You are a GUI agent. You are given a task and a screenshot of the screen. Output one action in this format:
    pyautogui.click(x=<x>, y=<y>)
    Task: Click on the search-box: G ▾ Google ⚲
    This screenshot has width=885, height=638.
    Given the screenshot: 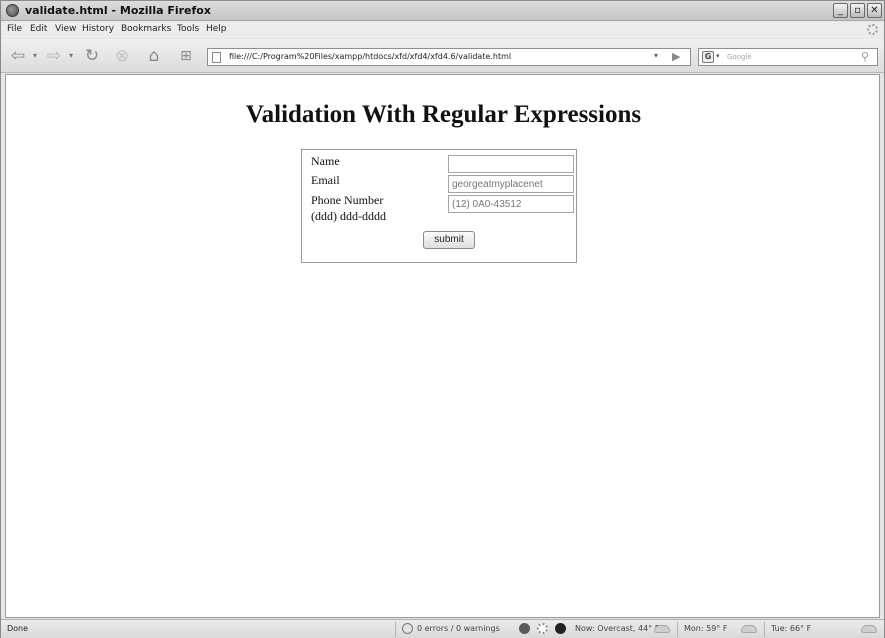 What is the action you would take?
    pyautogui.click(x=788, y=57)
    